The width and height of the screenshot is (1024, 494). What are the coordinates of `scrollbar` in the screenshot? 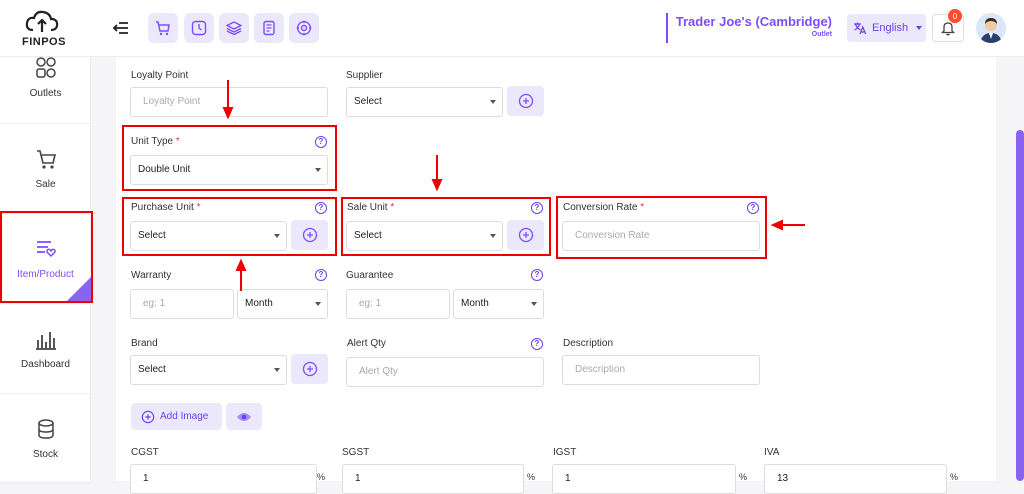 It's located at (1020, 305).